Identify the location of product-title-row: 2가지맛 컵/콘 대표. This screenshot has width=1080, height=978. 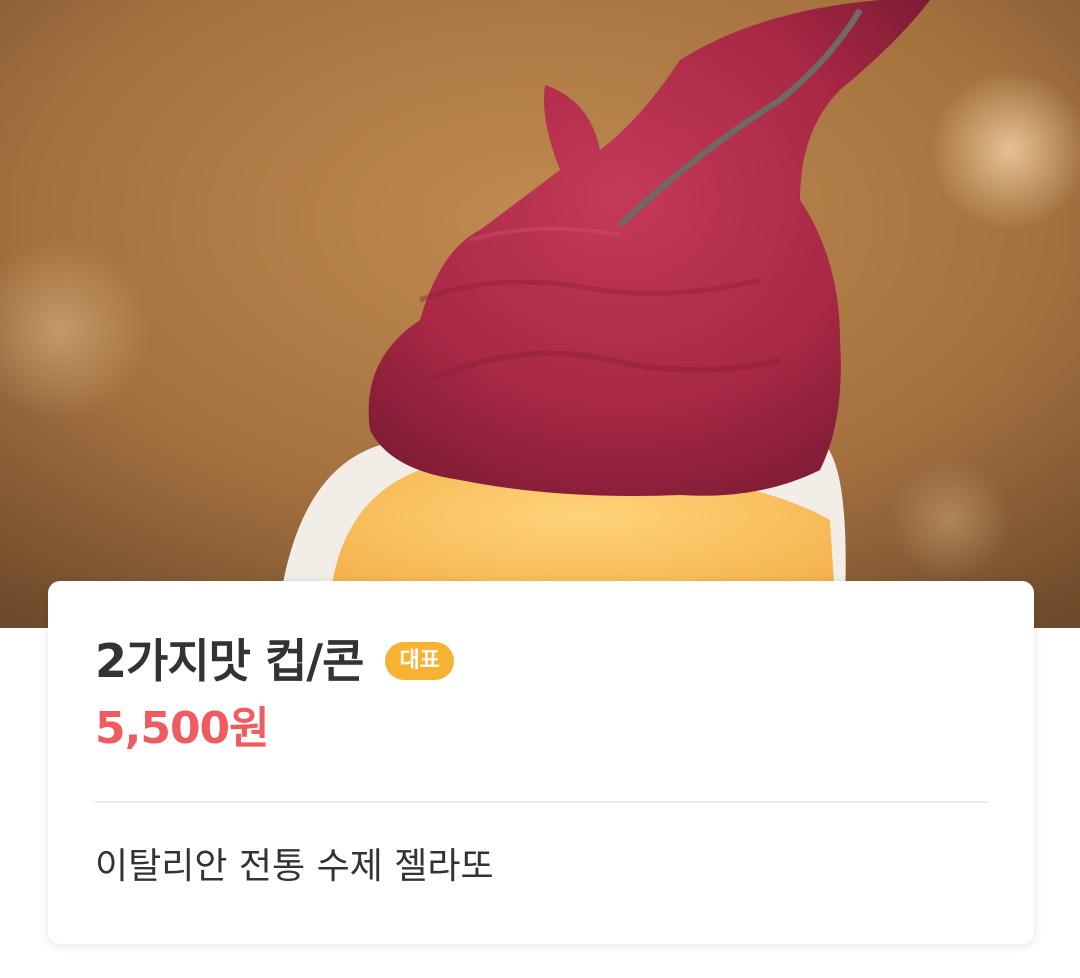
(274, 661).